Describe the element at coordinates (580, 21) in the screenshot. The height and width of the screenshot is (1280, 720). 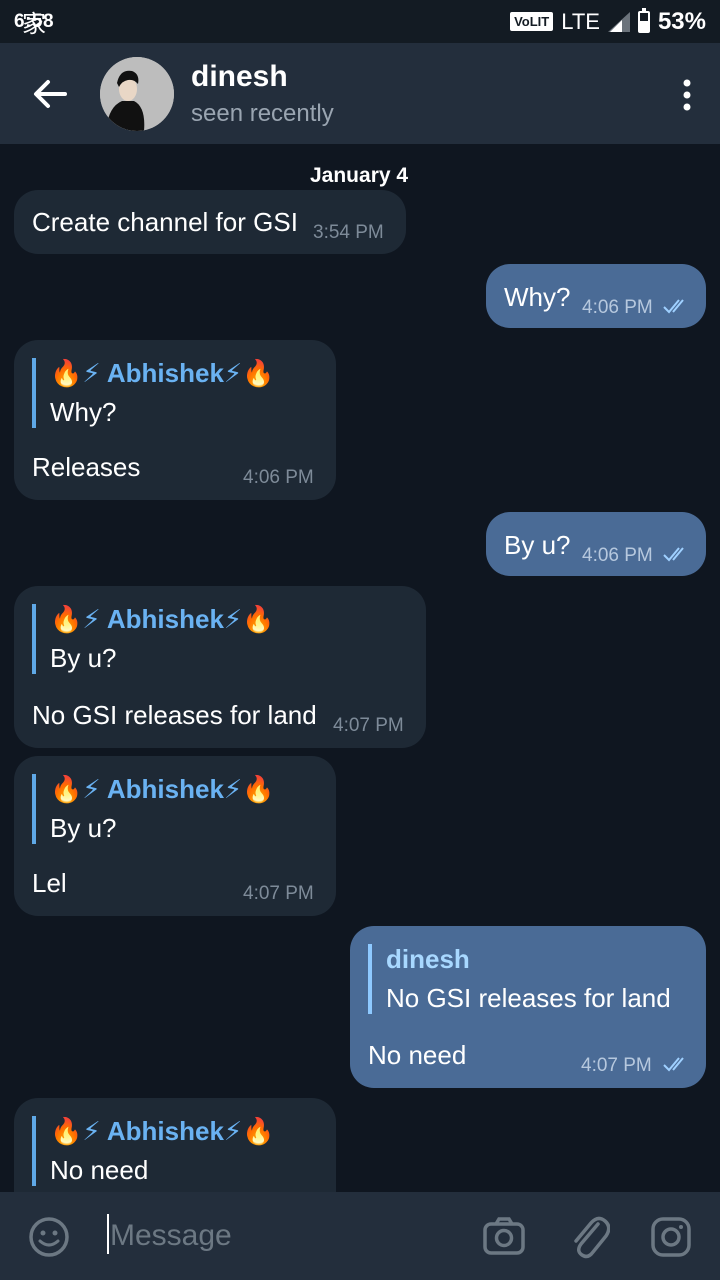
I see `network-type: LTE` at that location.